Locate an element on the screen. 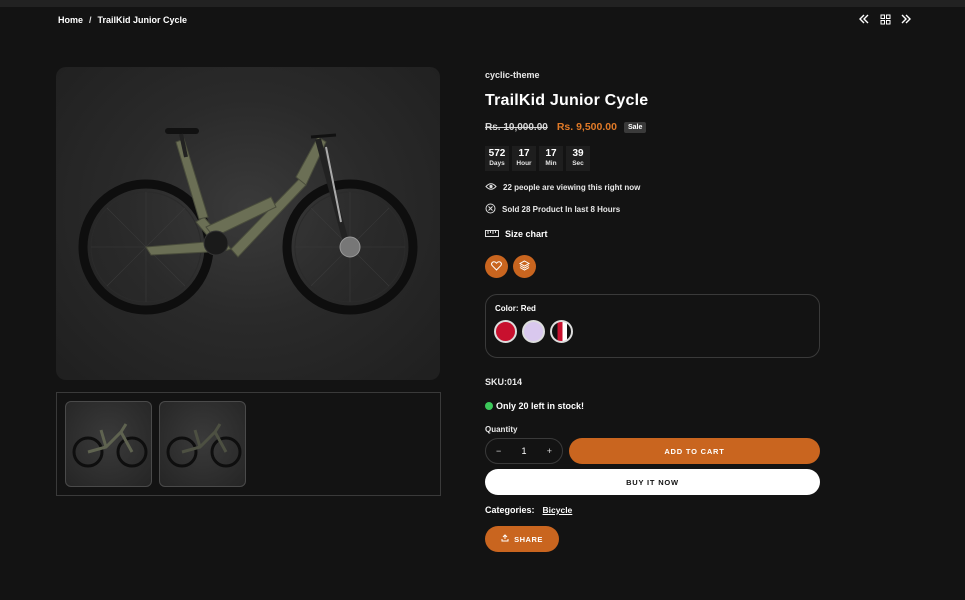 This screenshot has width=965, height=600. viewing-count: 22 people are viewing this right now is located at coordinates (562, 187).